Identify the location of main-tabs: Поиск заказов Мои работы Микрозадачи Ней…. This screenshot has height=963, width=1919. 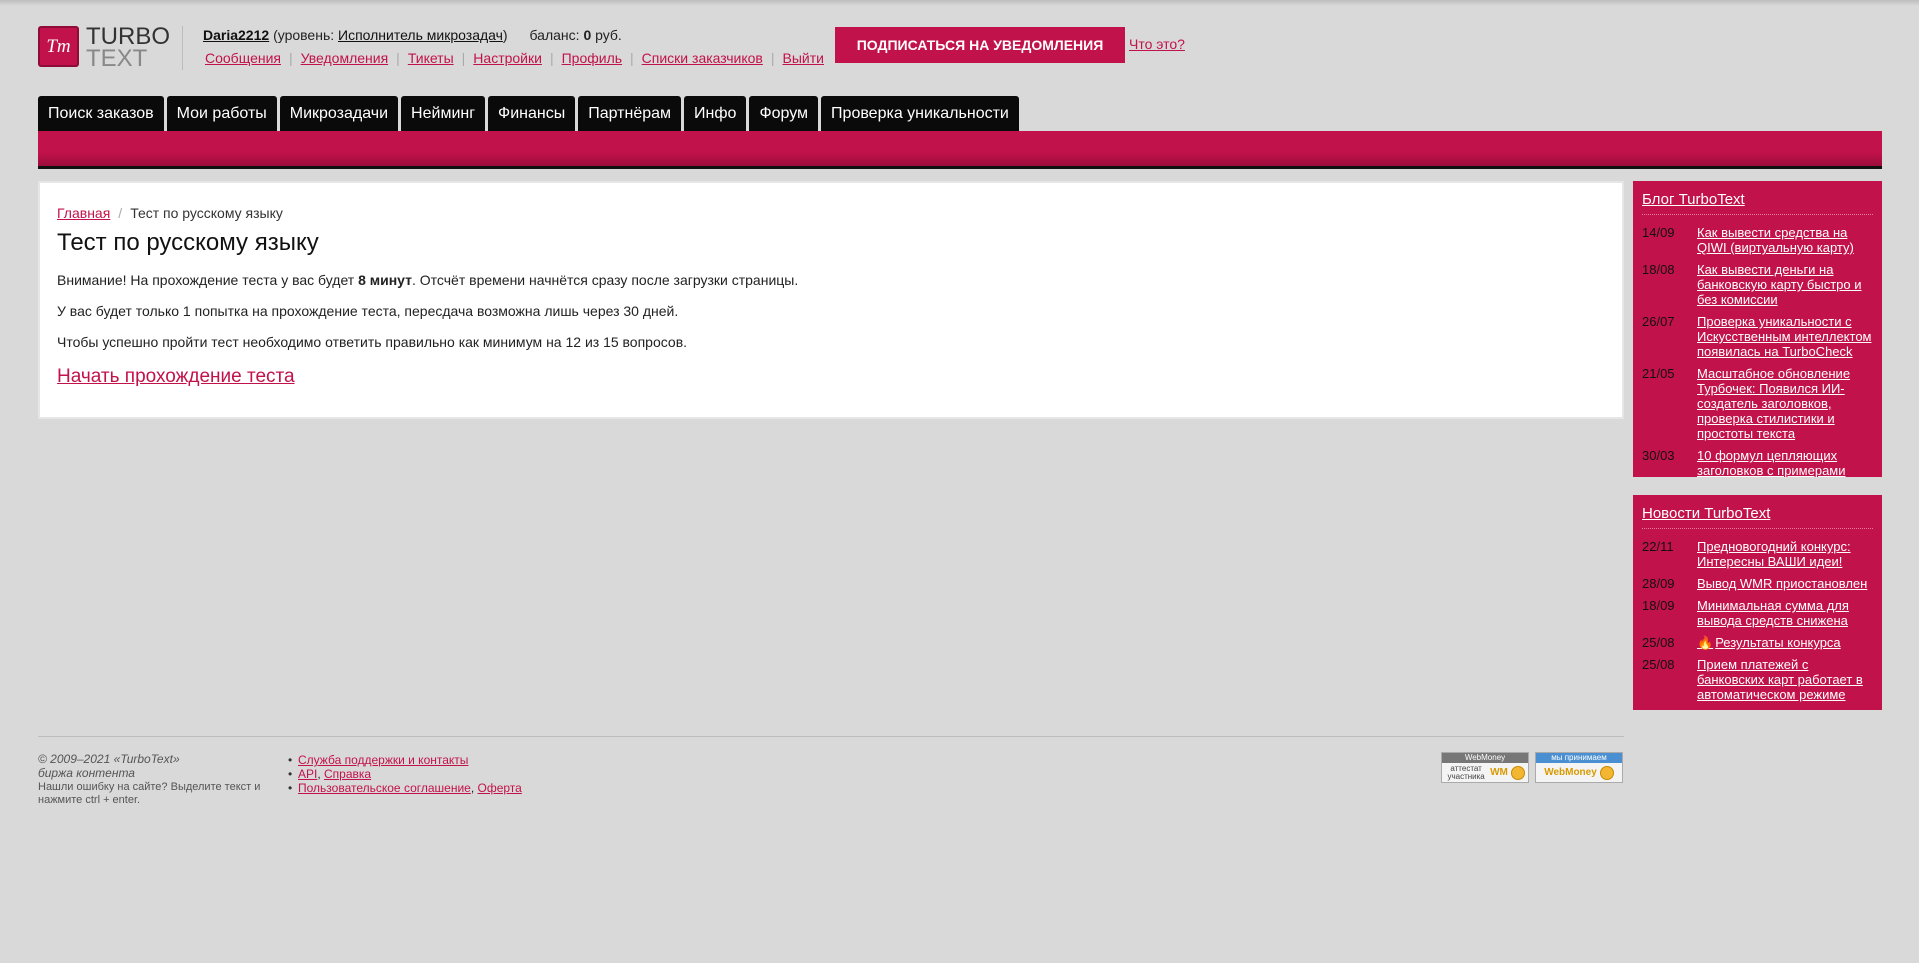
(530, 114).